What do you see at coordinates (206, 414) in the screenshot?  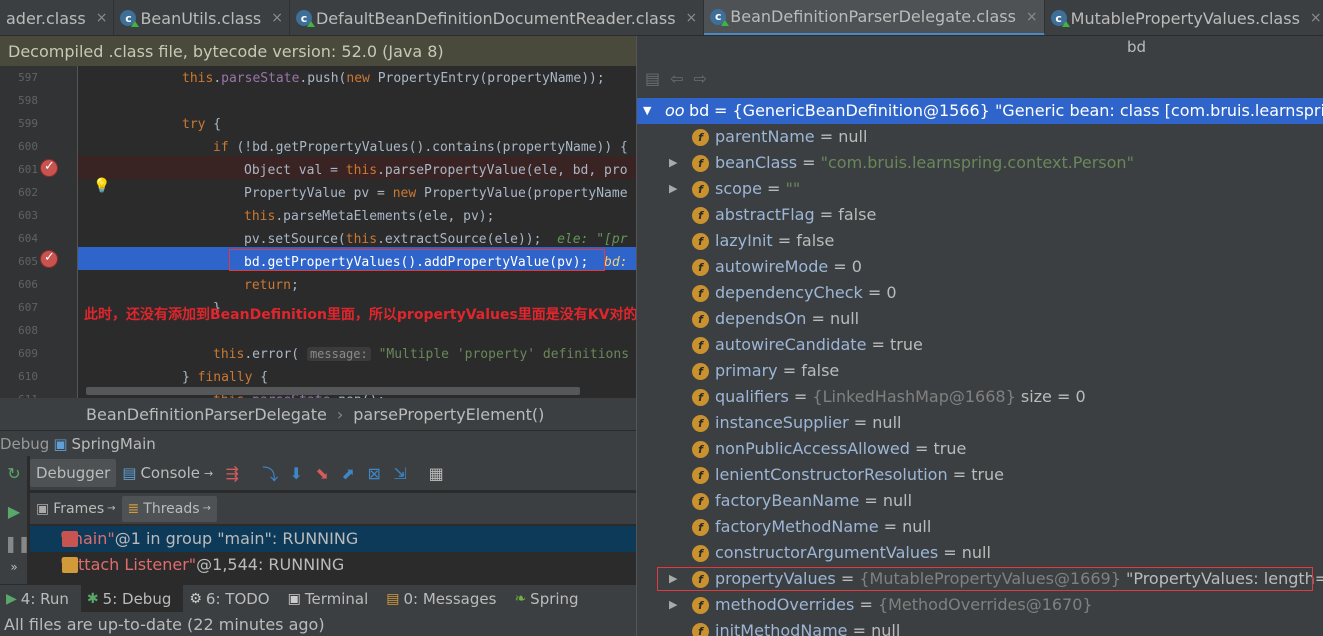 I see `breadcrumb-class: BeanDefinitionParserDelegate` at bounding box center [206, 414].